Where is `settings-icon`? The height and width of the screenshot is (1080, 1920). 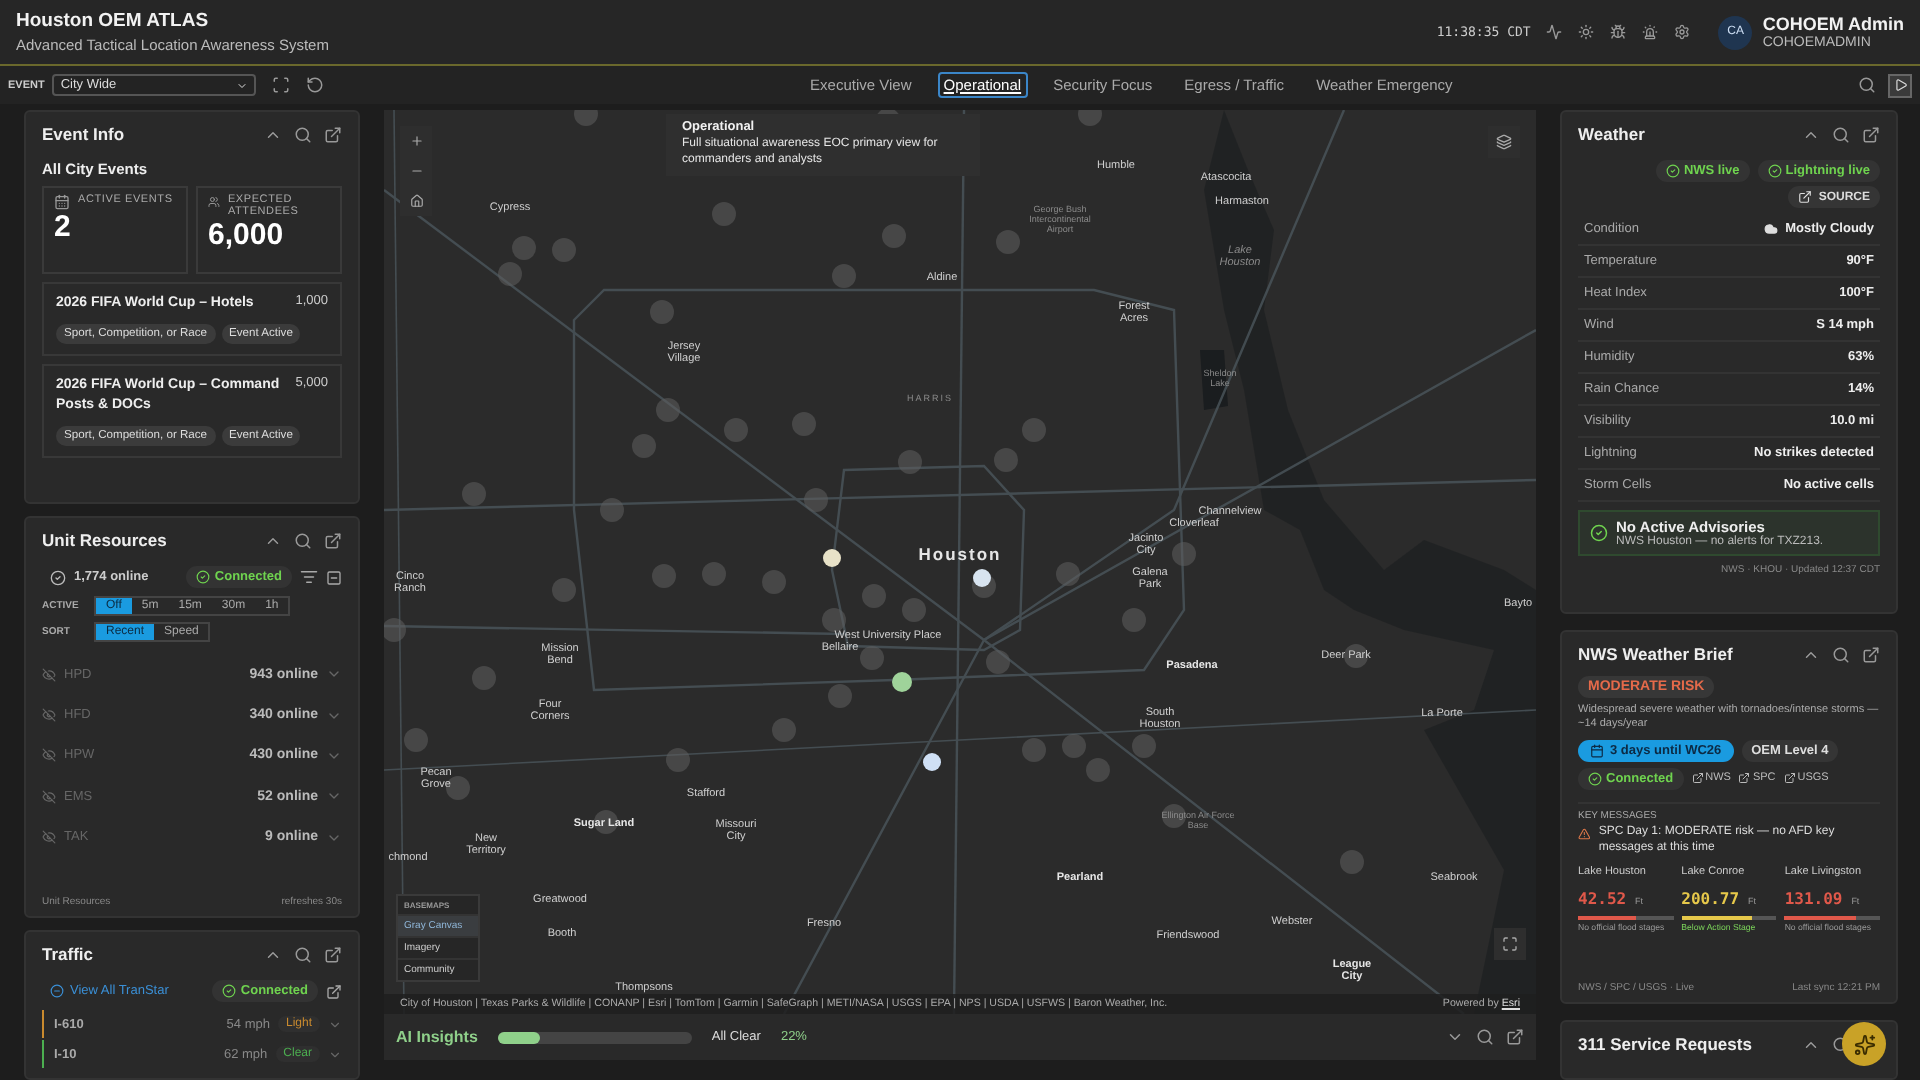
settings-icon is located at coordinates (1682, 32).